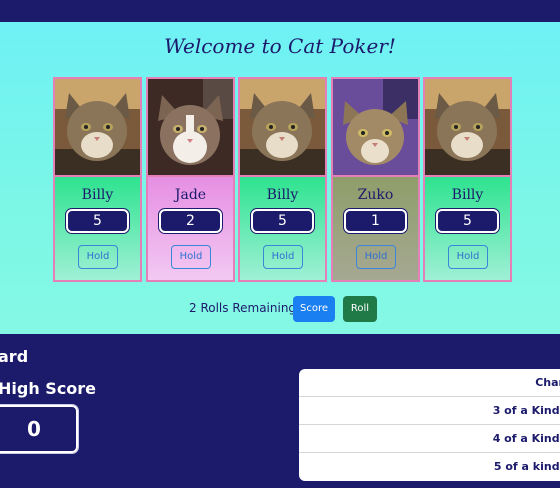 The width and height of the screenshot is (560, 488). I want to click on cat-card-4: Zuko 1 Hold, so click(375, 179).